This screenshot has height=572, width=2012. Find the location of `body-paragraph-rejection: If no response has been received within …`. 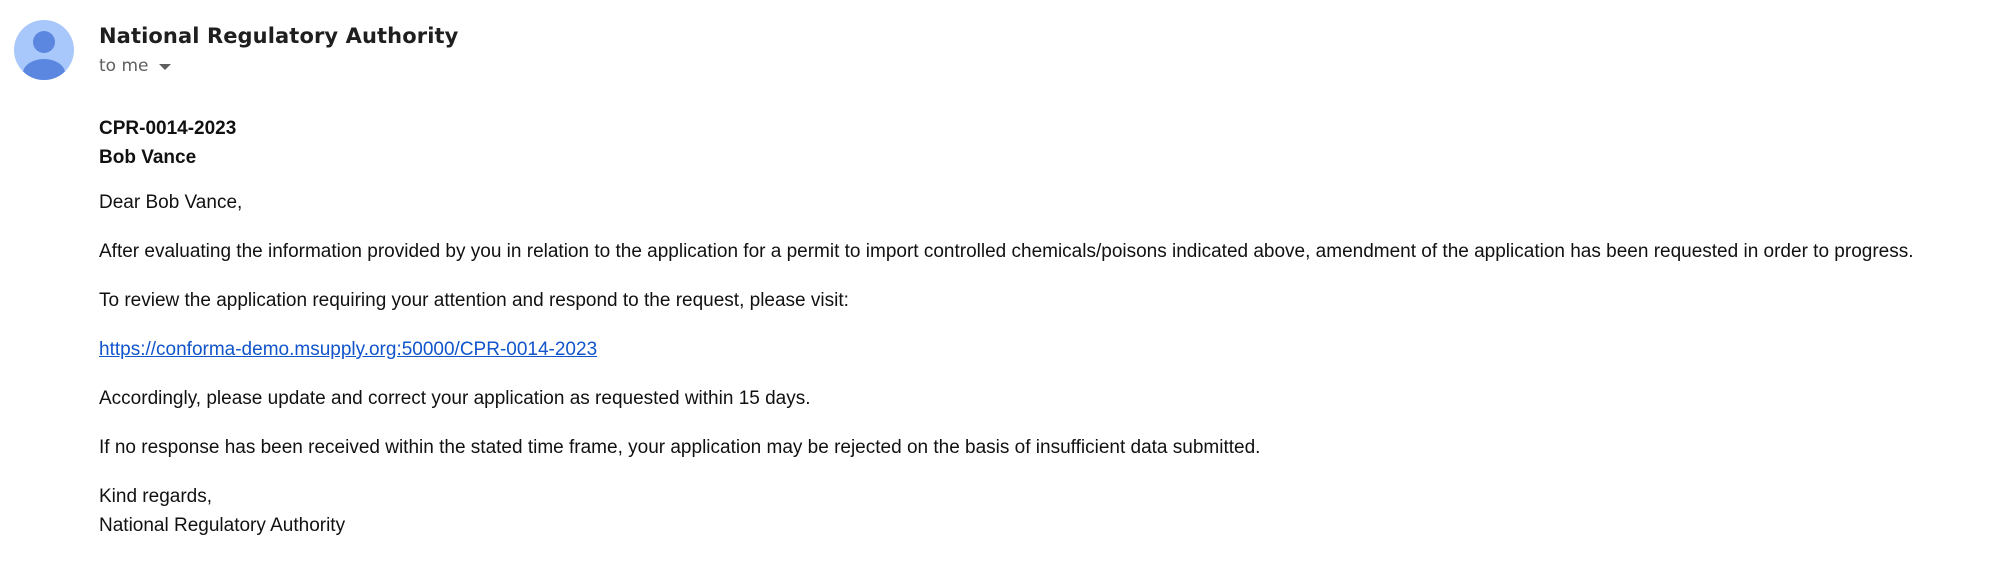

body-paragraph-rejection: If no response has been received within … is located at coordinates (680, 447).